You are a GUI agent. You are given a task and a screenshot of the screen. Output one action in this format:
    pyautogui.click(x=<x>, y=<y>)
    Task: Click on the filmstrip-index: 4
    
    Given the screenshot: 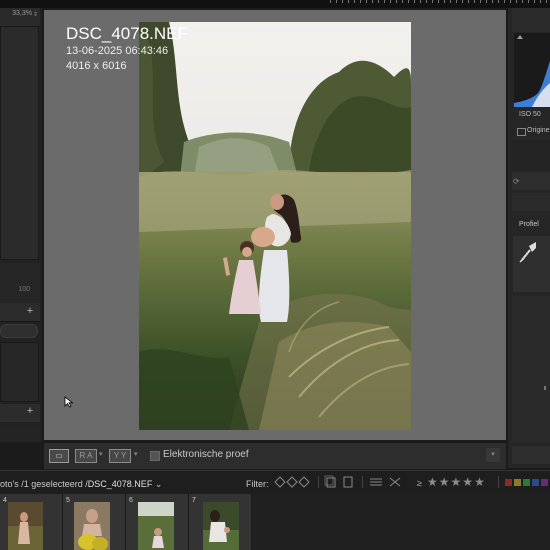 What is the action you would take?
    pyautogui.click(x=5, y=500)
    